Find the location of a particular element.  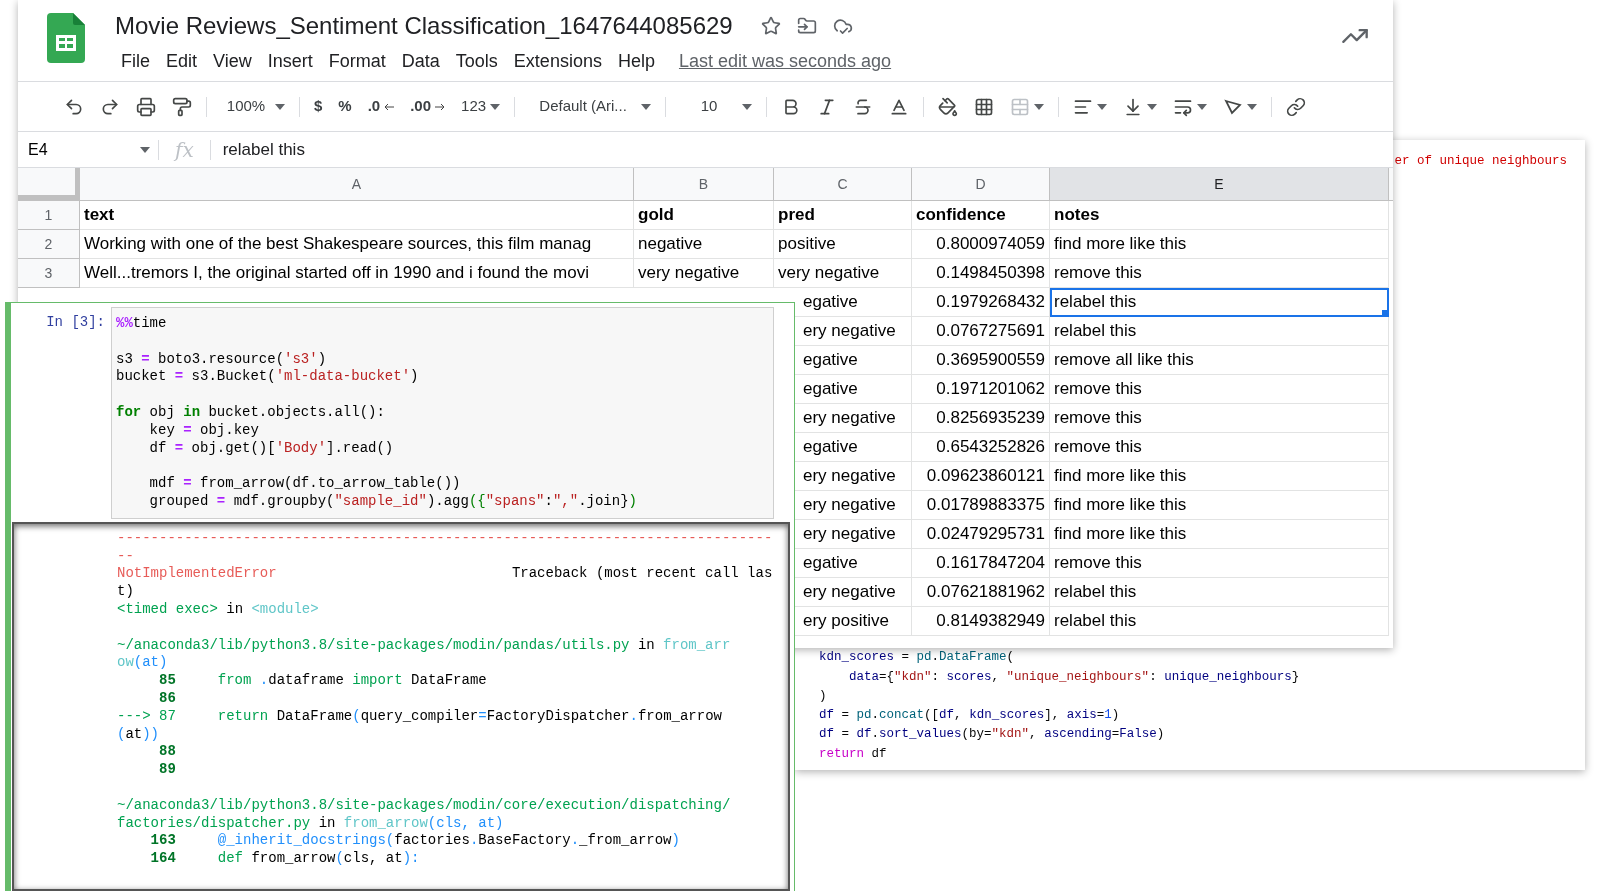

menu-item: Tools is located at coordinates (476, 61).